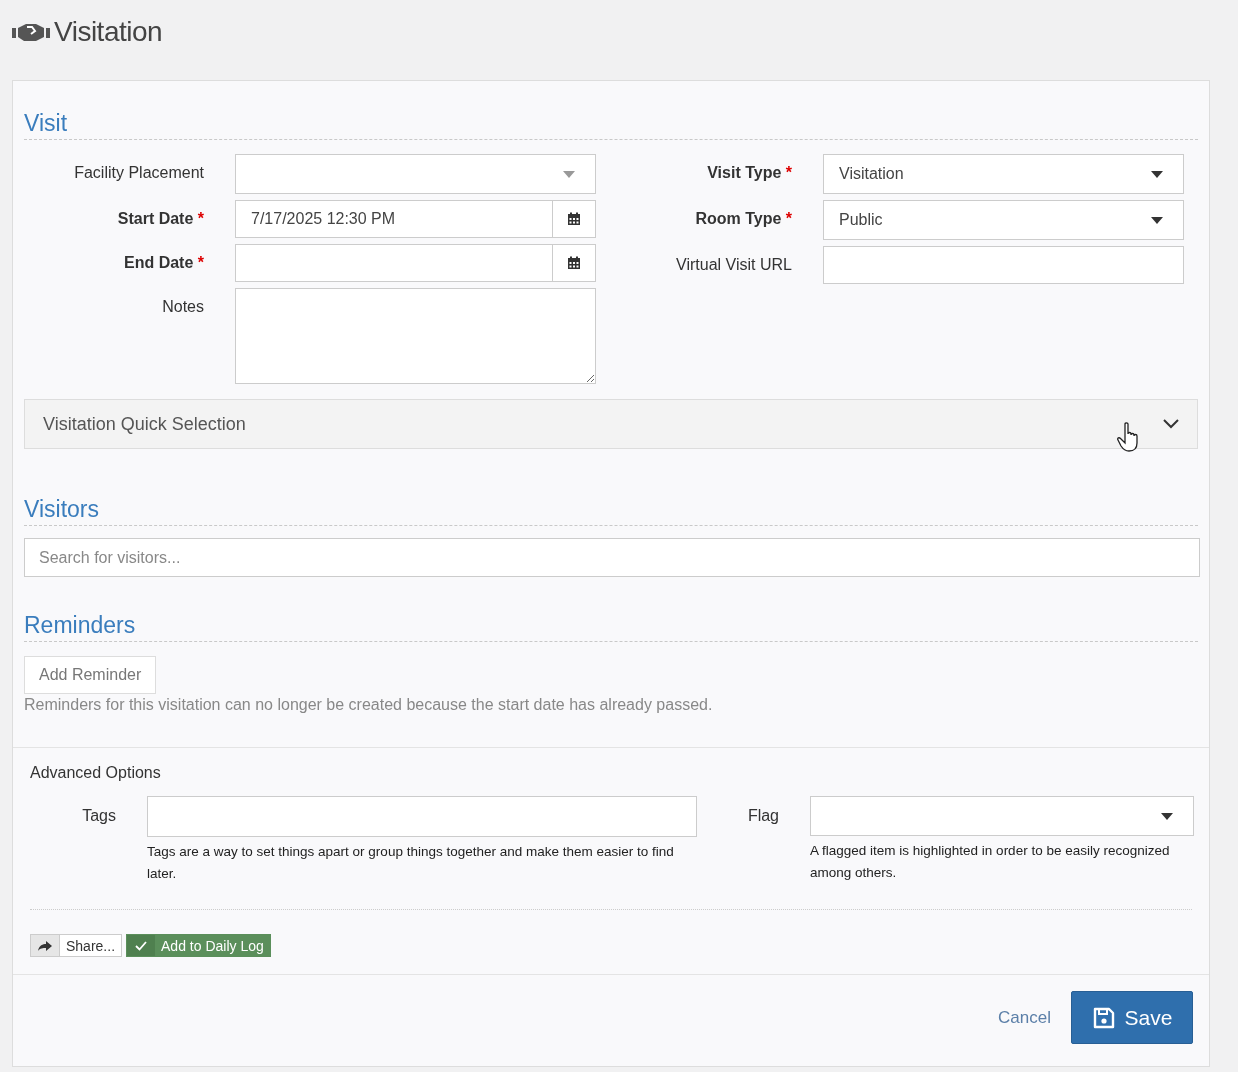  Describe the element at coordinates (198, 945) in the screenshot. I see `add-to-daily-log-button: Add to Daily Log` at that location.